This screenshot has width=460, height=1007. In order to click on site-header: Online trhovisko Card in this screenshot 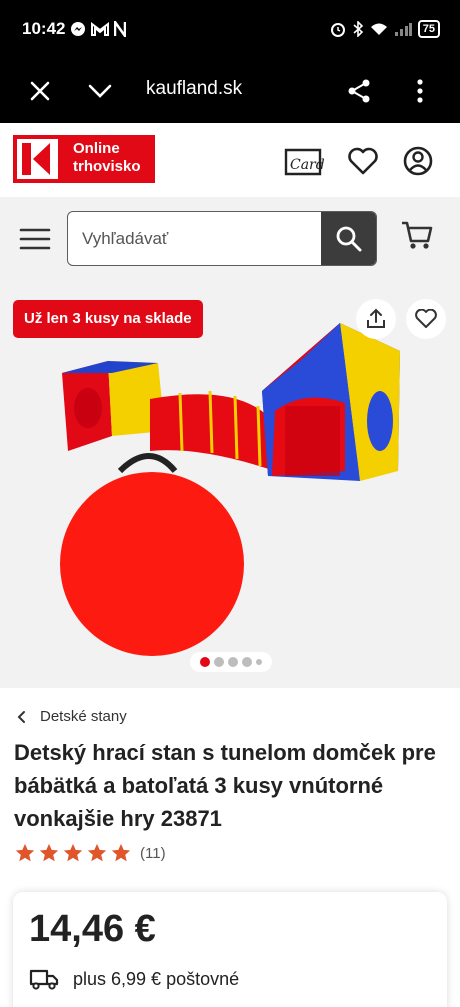, I will do `click(230, 160)`.